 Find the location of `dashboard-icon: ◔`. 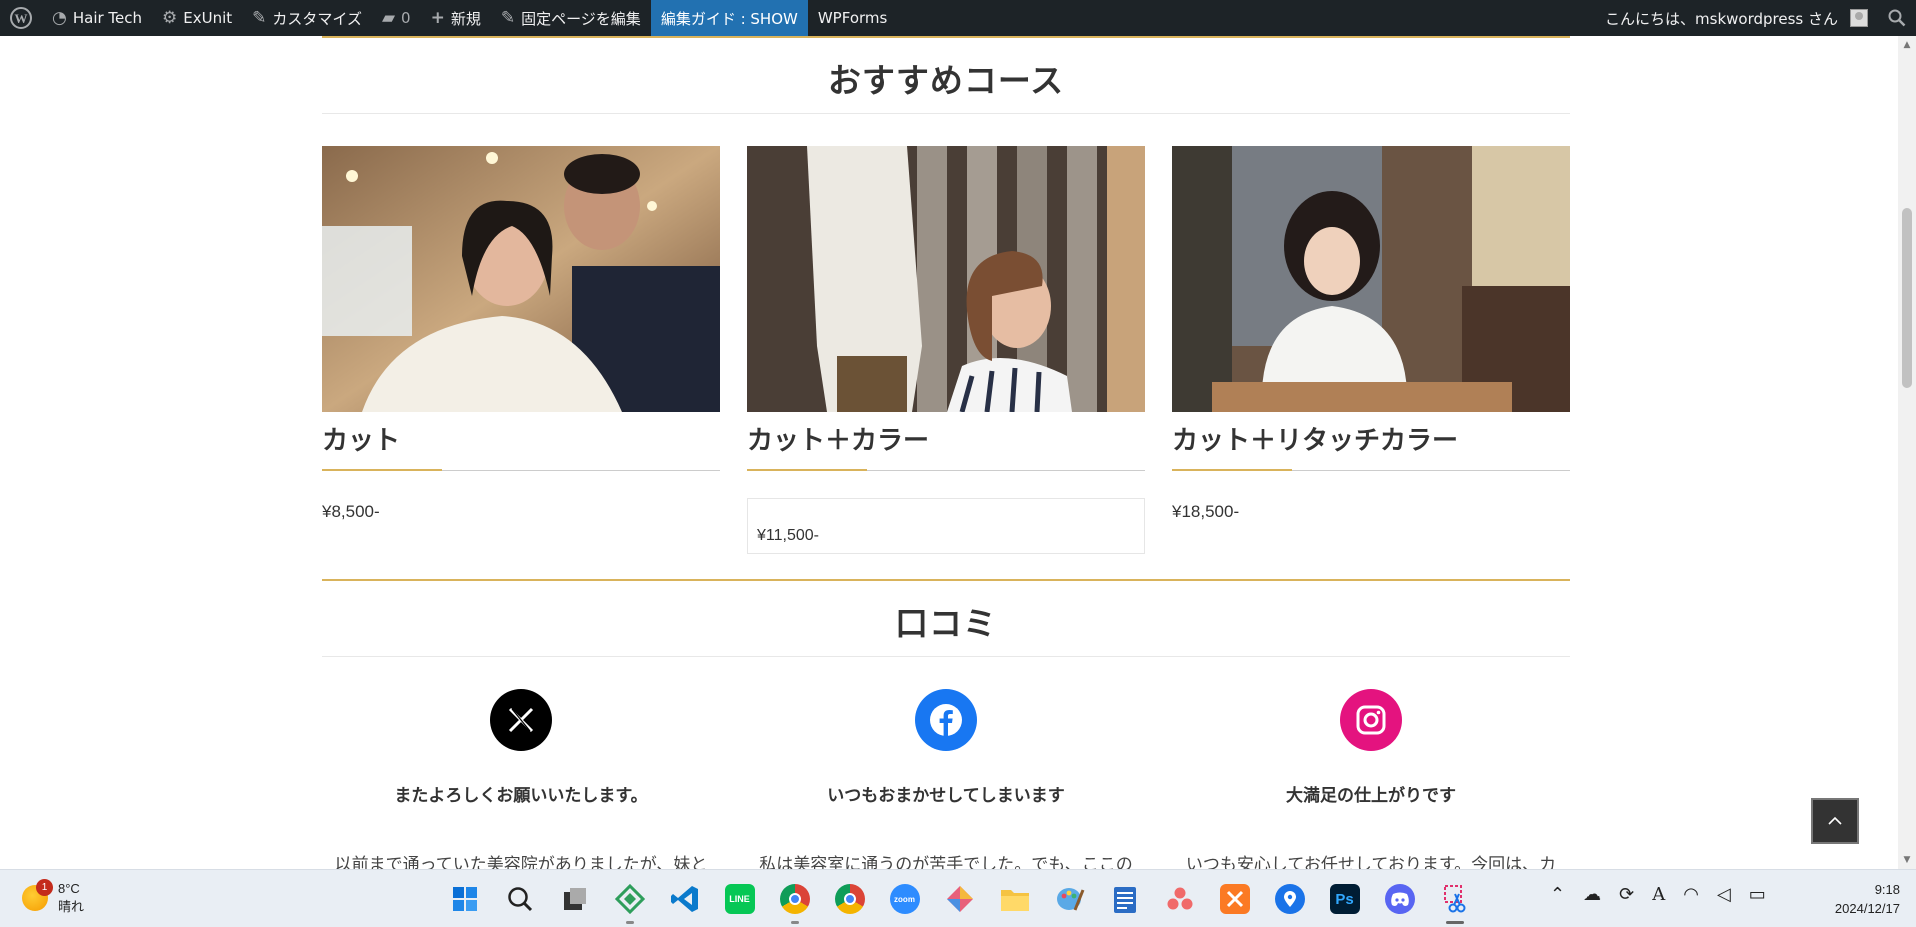

dashboard-icon: ◔ is located at coordinates (59, 18).